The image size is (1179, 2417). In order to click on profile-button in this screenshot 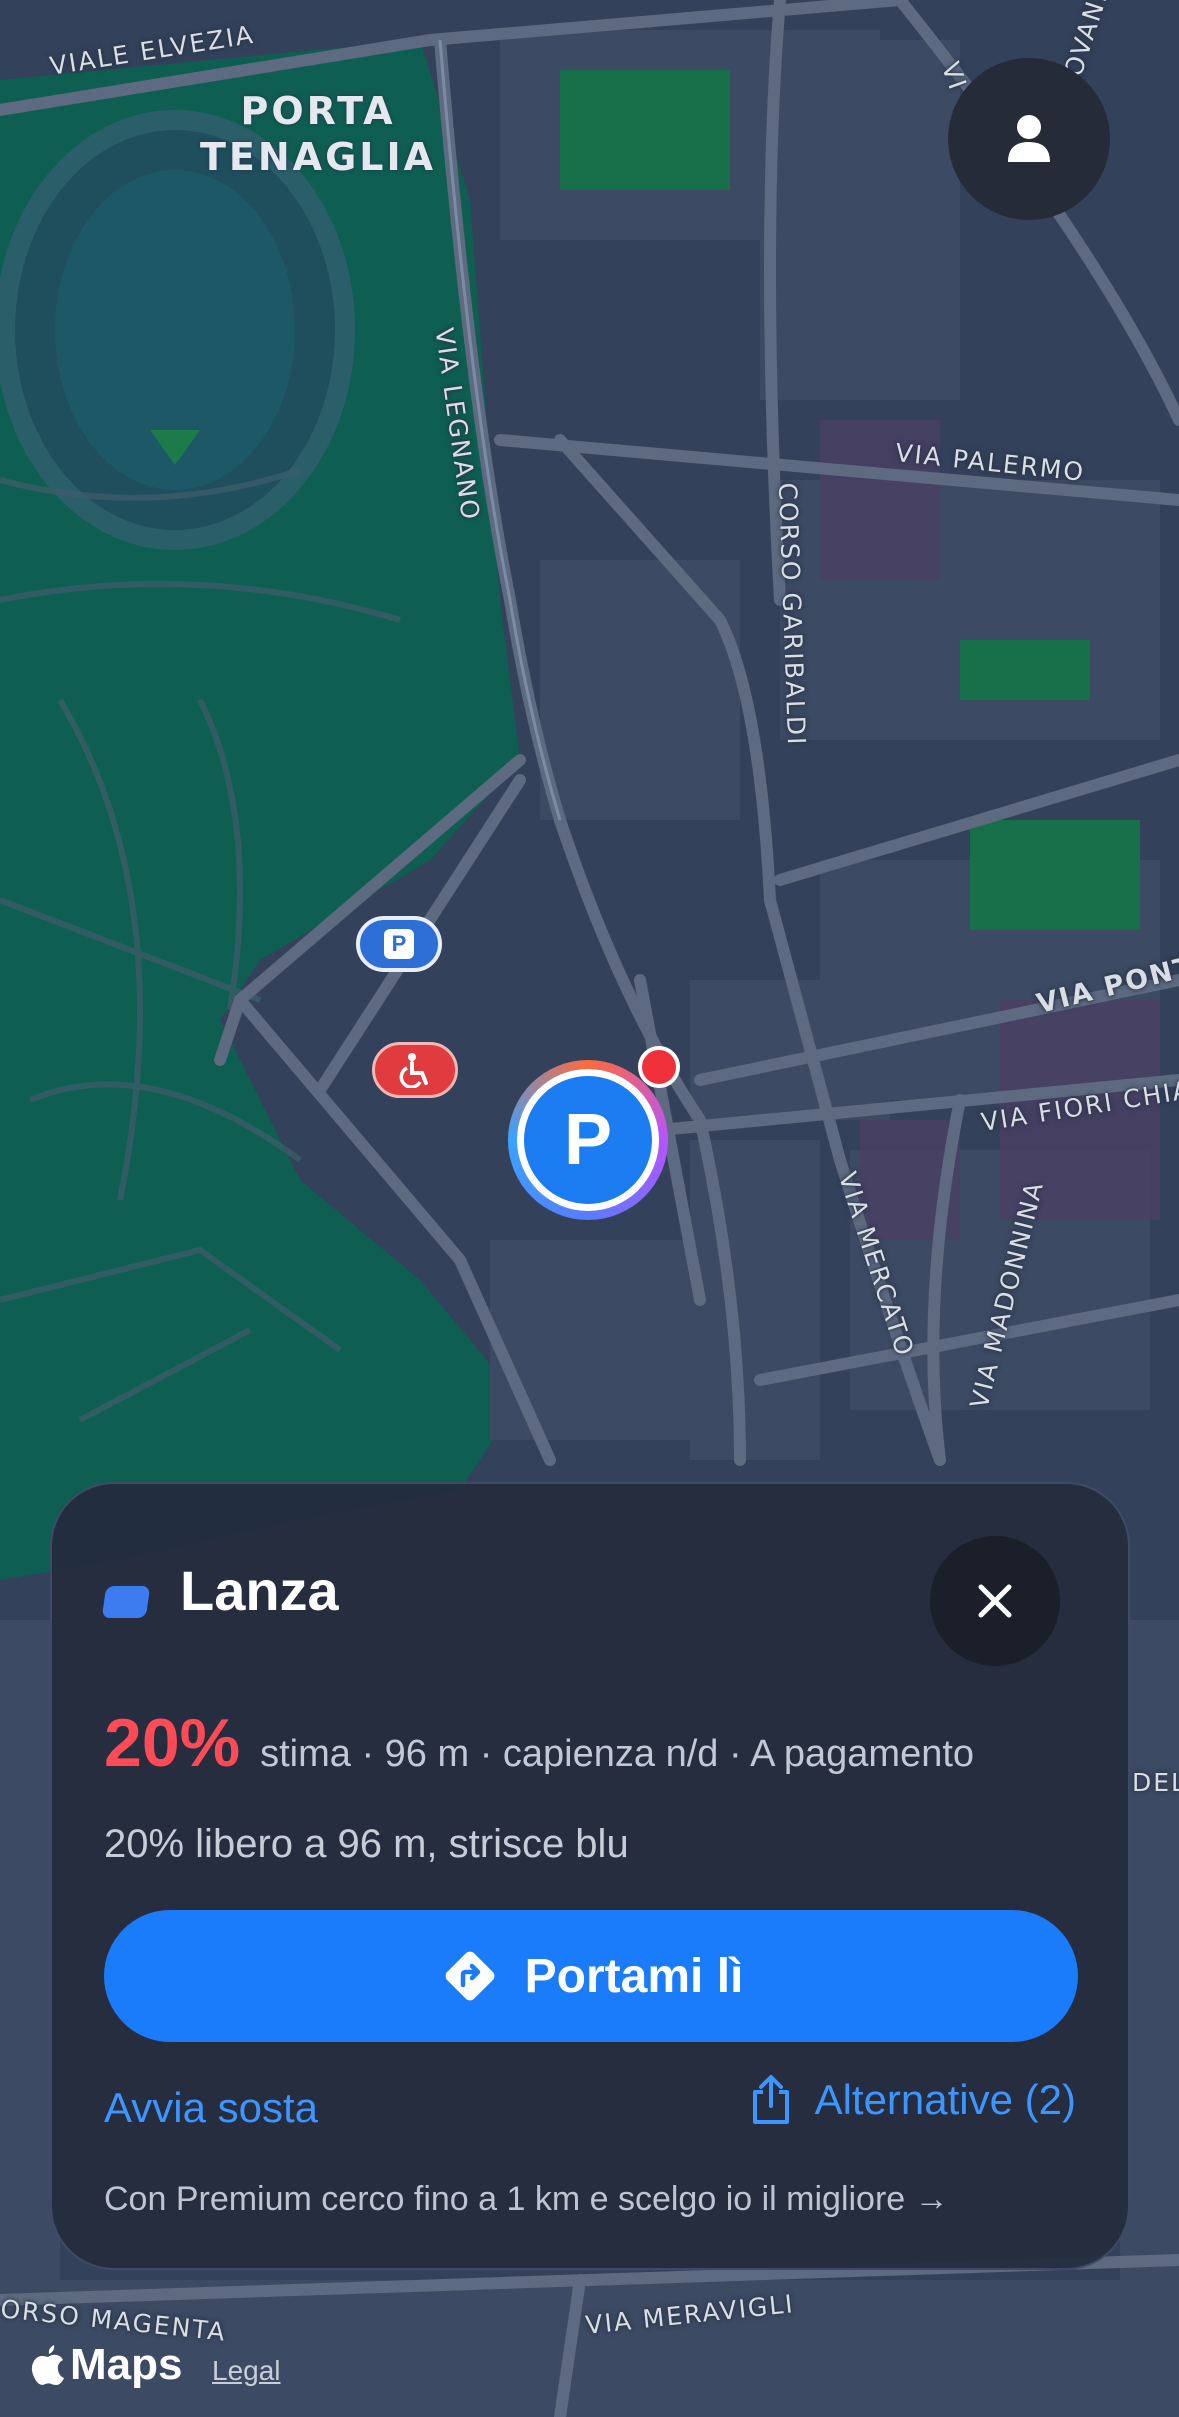, I will do `click(1029, 139)`.